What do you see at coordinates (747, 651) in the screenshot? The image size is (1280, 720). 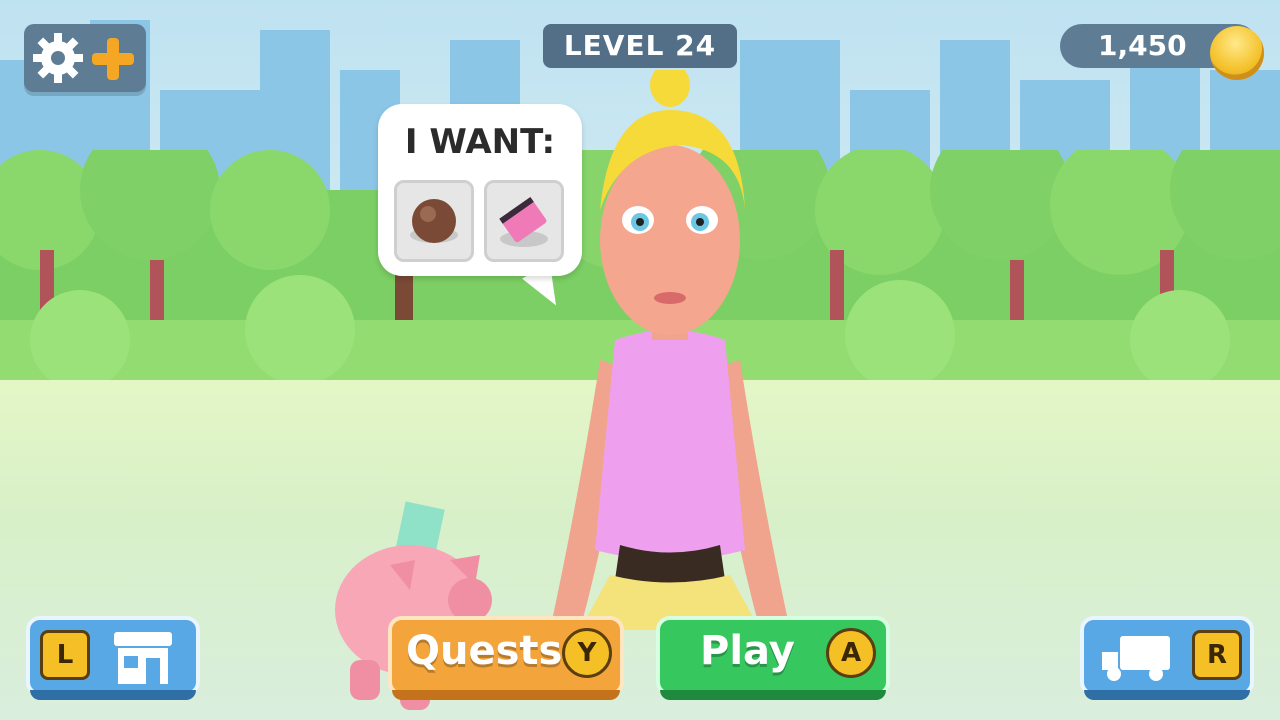 I see `play-label: Play` at bounding box center [747, 651].